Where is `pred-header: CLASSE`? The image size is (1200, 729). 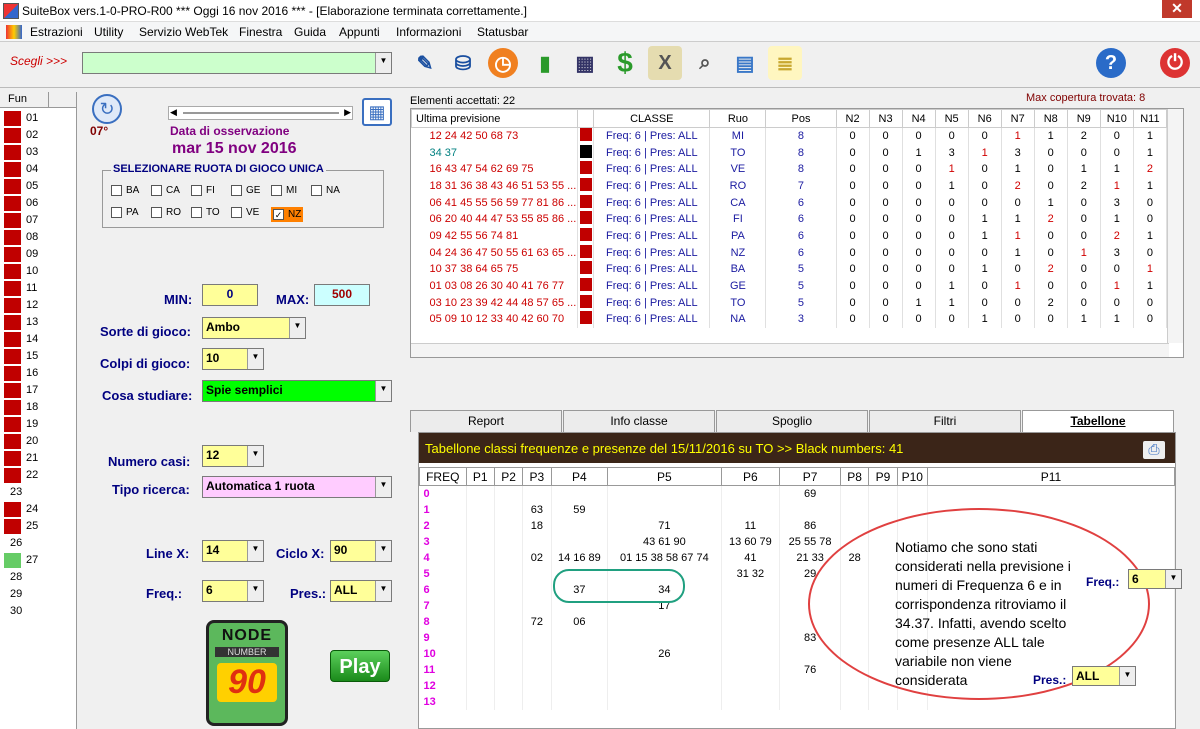
pred-header: CLASSE is located at coordinates (652, 118).